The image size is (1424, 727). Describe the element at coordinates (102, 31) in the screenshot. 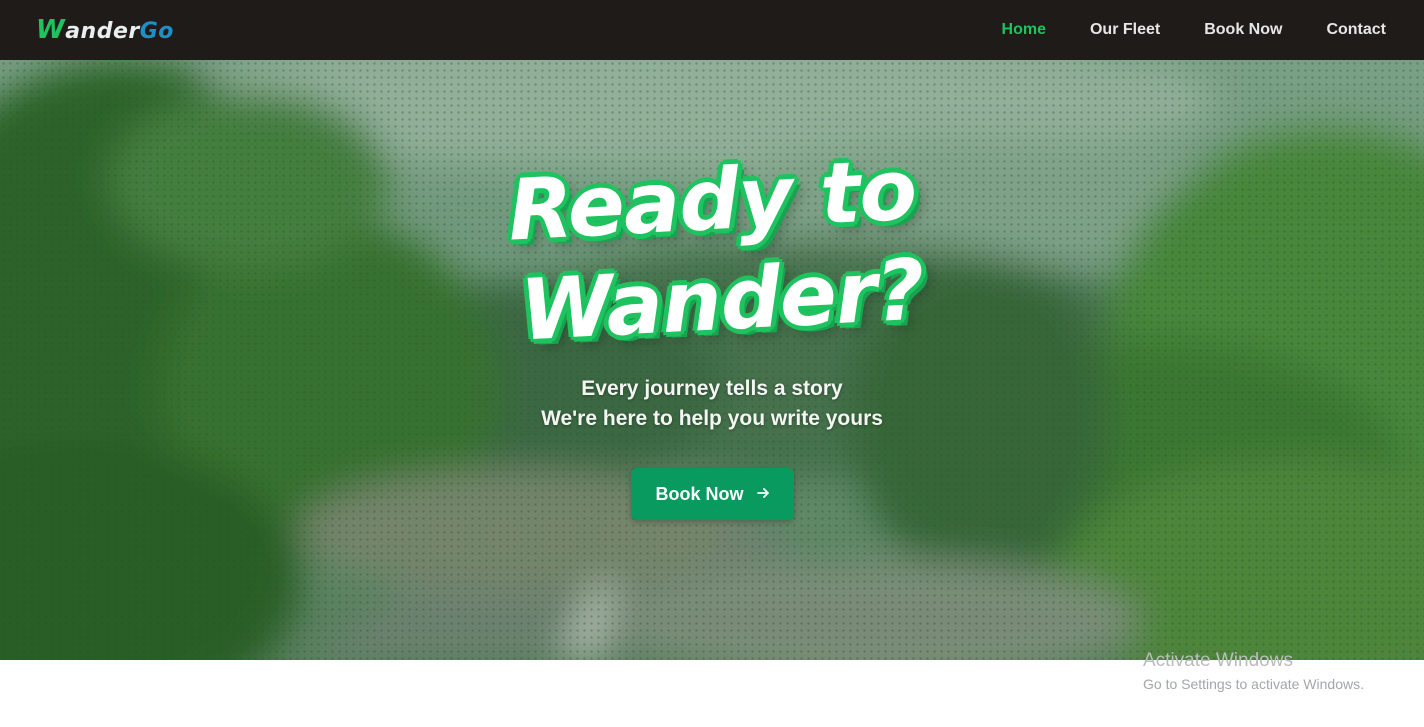

I see `logo-text-ander: ander` at that location.